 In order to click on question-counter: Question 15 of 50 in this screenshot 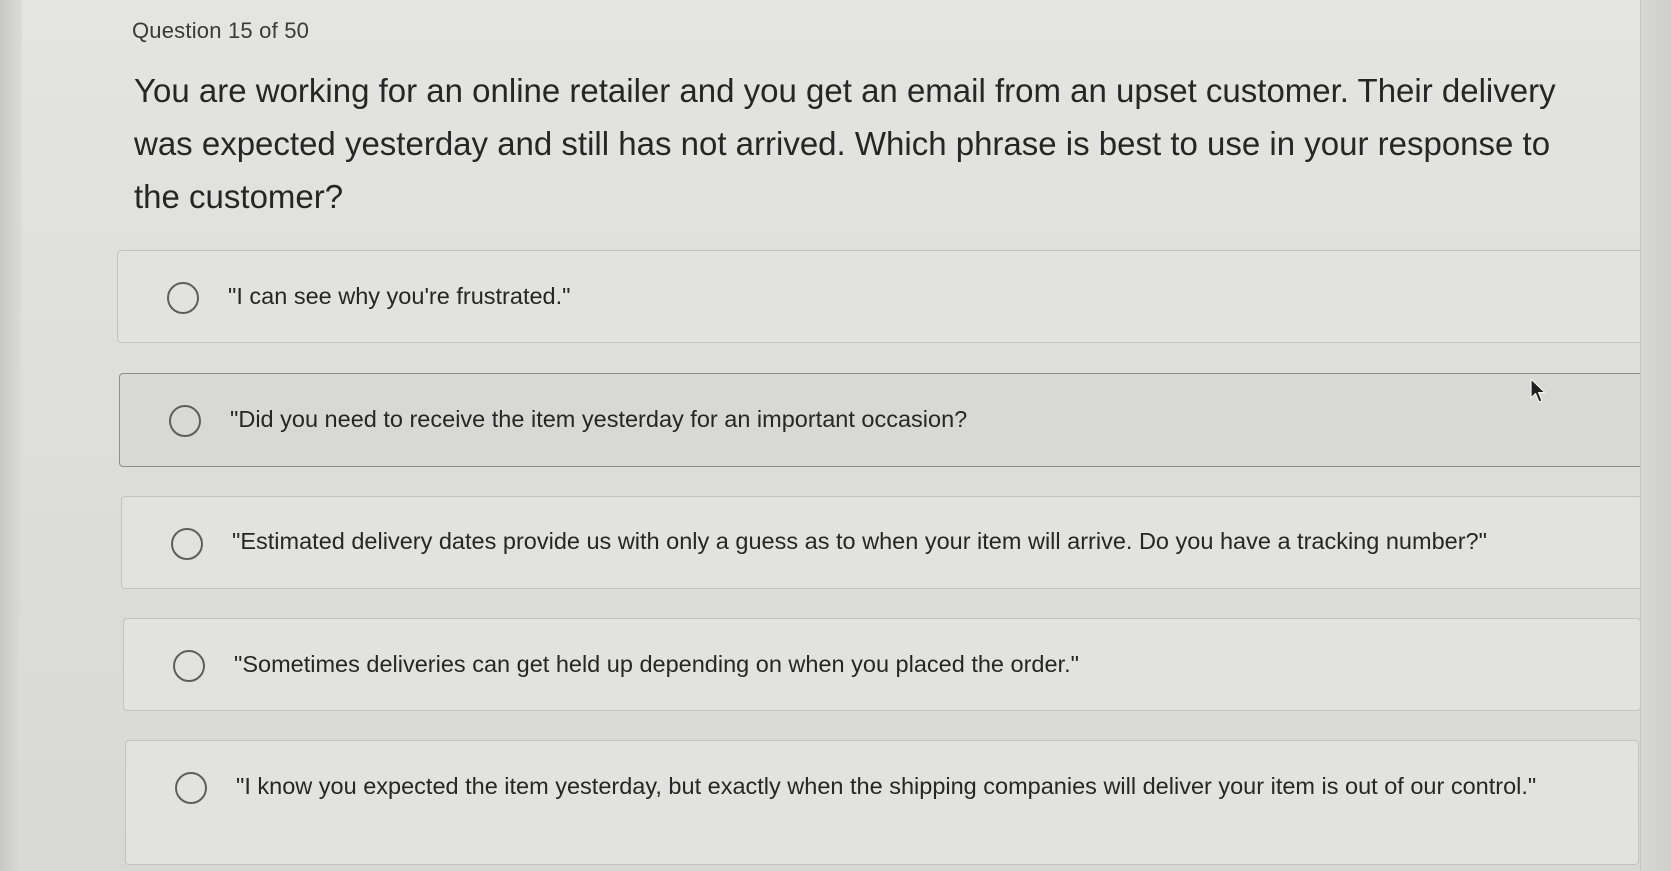, I will do `click(221, 30)`.